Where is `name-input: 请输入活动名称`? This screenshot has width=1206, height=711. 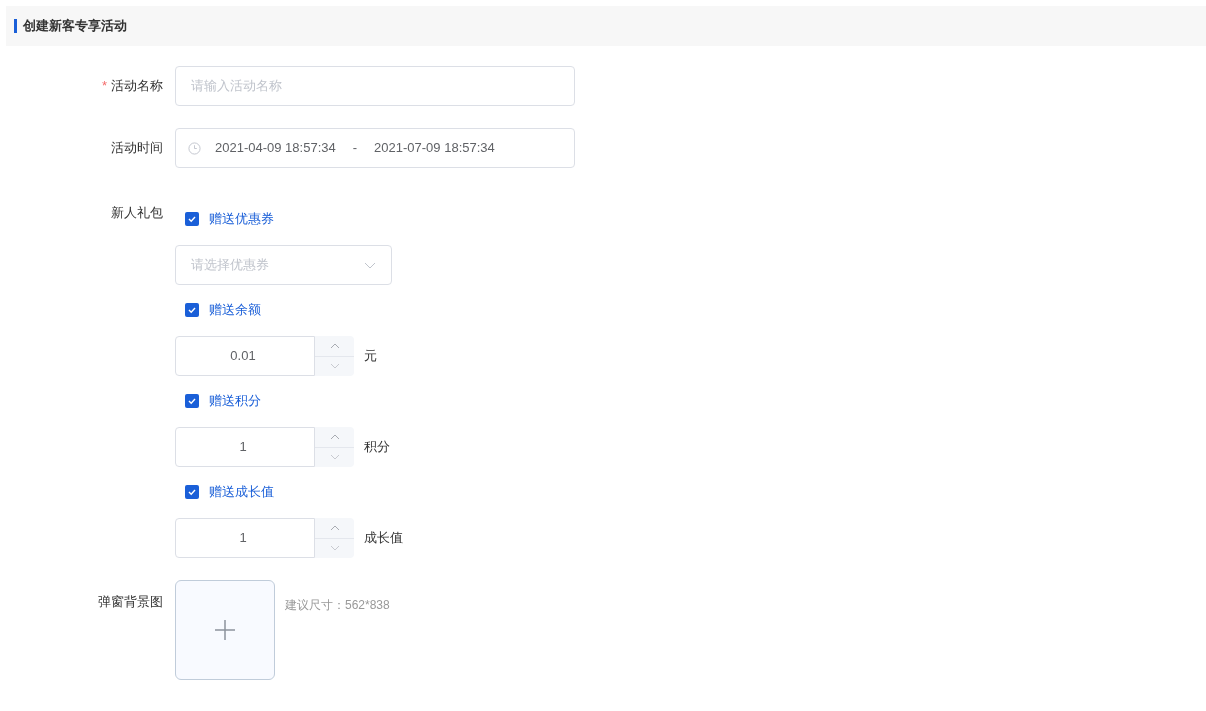
name-input: 请输入活动名称 is located at coordinates (375, 86).